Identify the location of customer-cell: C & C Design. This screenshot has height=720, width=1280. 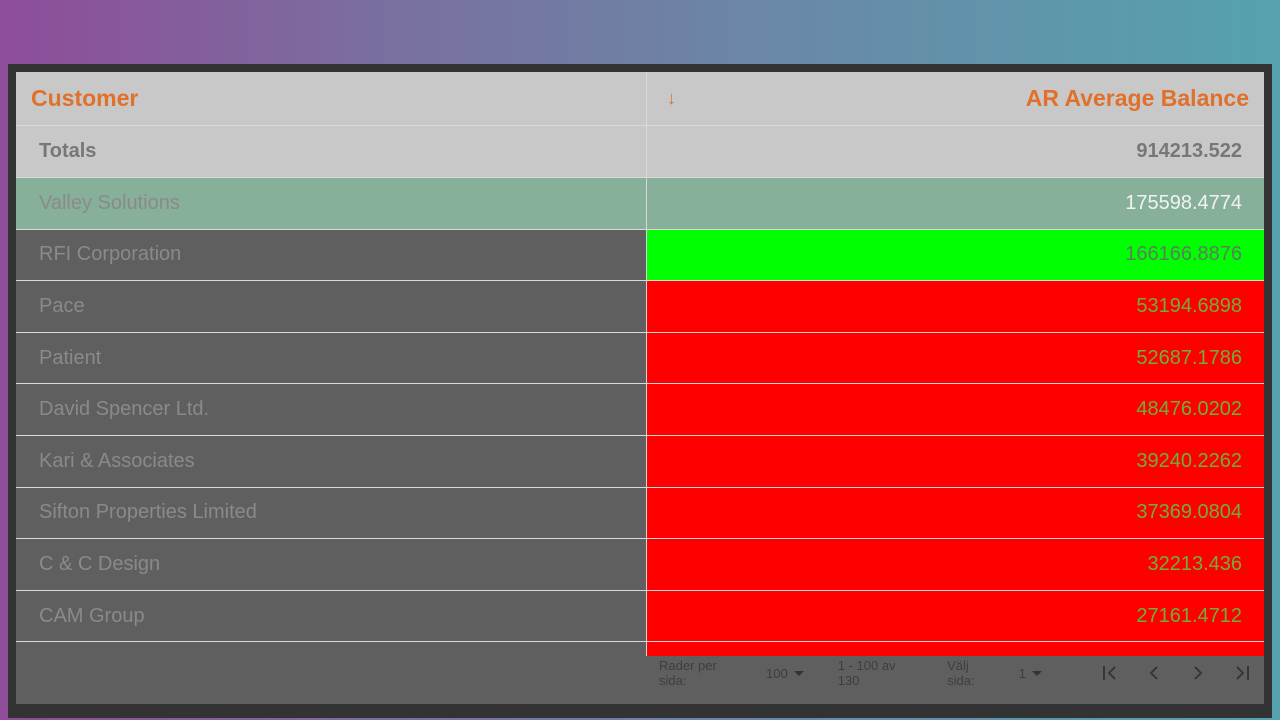
(331, 564).